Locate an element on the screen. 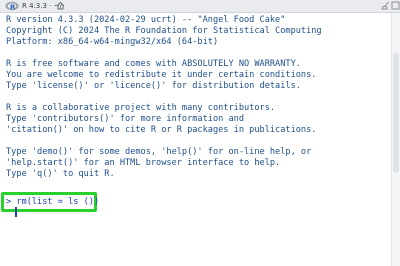 The image size is (400, 266). collapse-icon is located at coordinates (395, 5).